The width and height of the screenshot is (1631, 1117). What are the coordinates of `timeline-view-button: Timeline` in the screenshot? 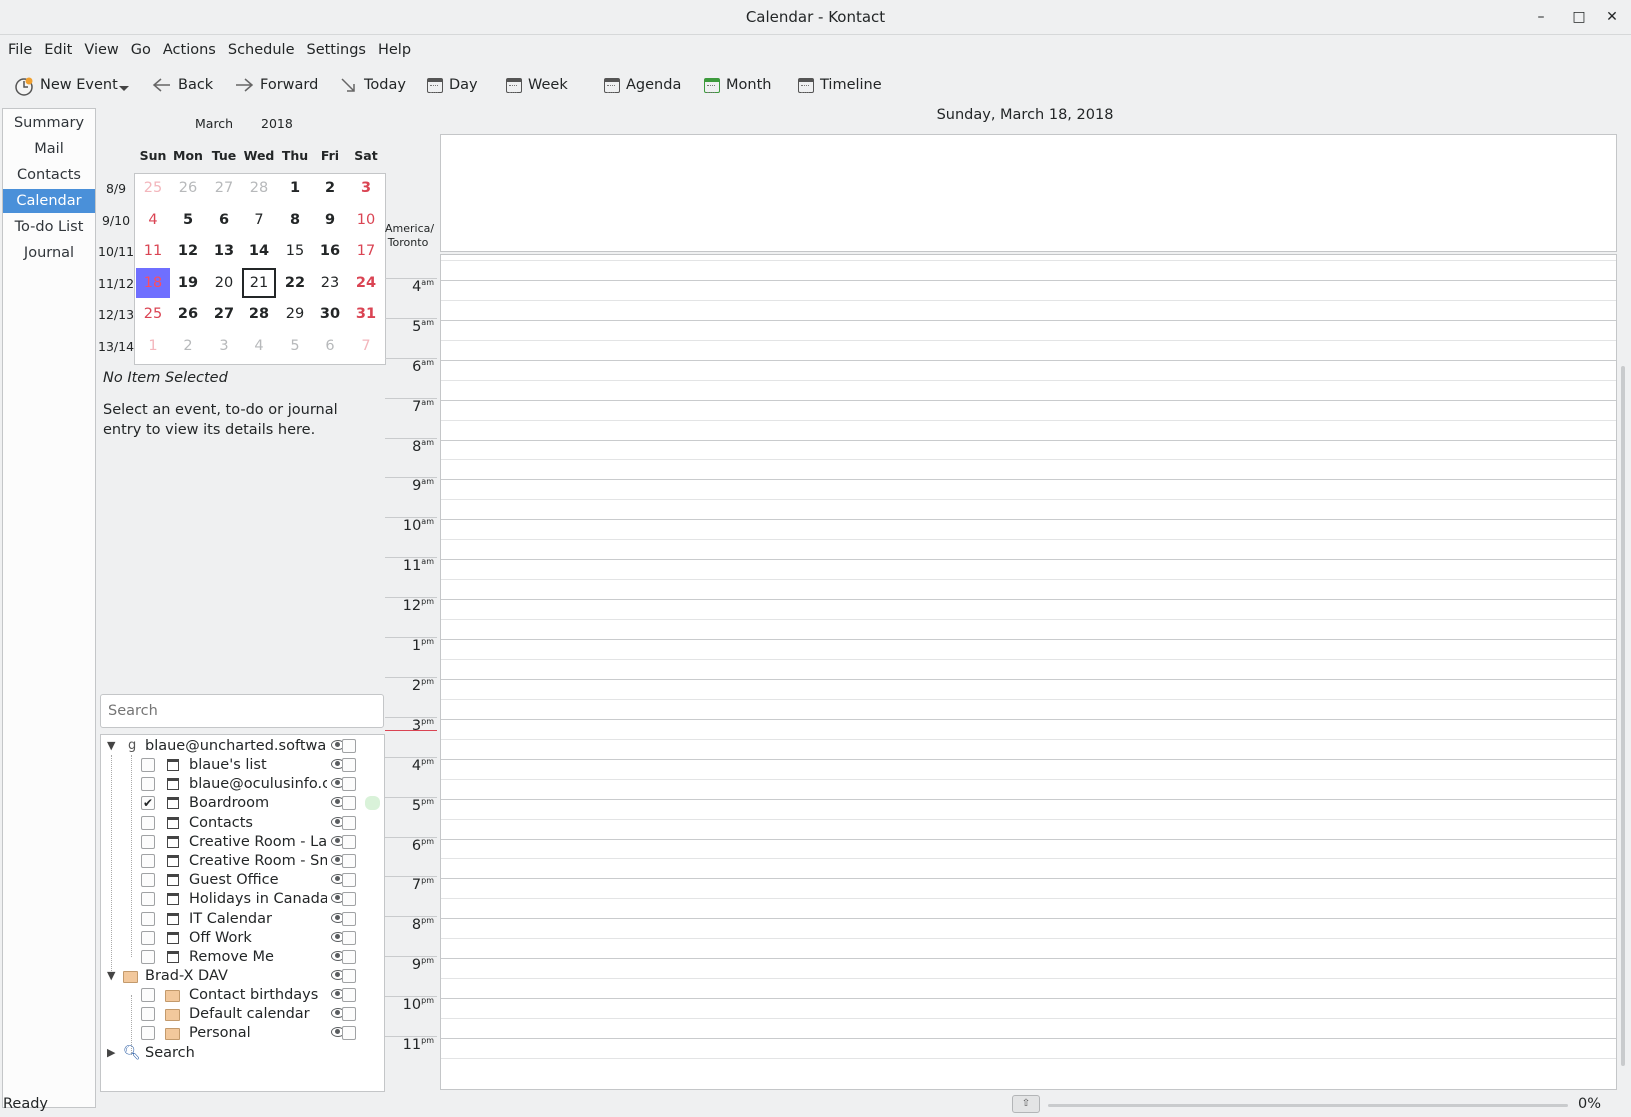 It's located at (840, 85).